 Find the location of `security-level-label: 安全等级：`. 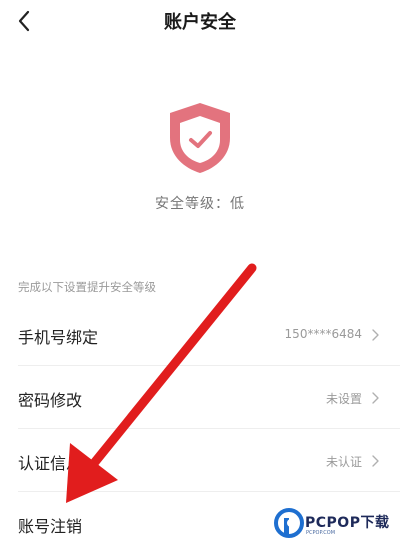

security-level-label: 安全等级： is located at coordinates (192, 204).